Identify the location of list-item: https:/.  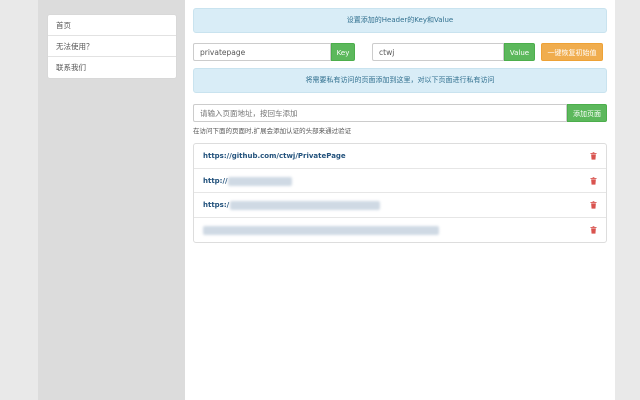
(400, 205).